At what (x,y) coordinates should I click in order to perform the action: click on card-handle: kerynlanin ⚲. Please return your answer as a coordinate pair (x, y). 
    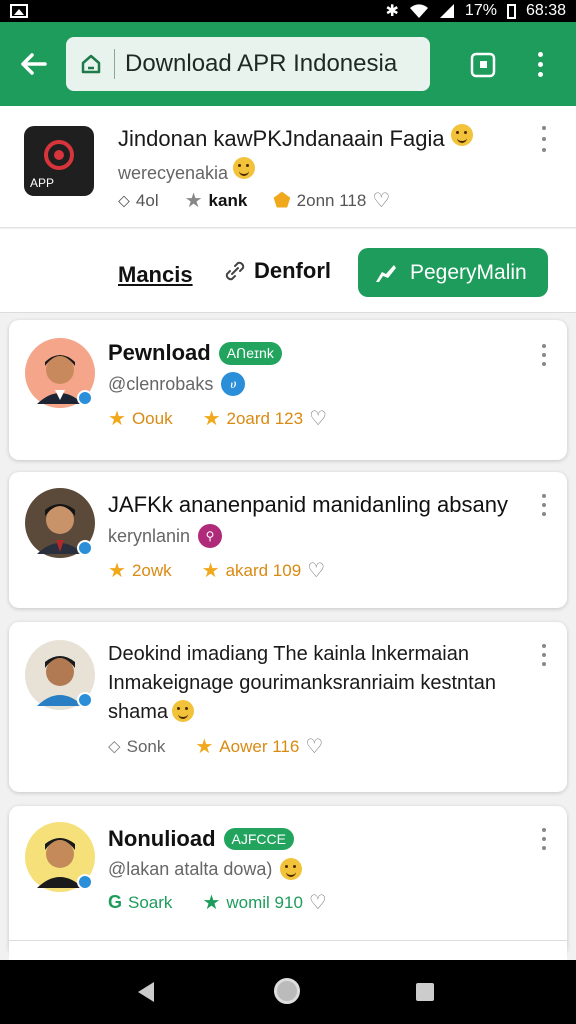
    Looking at the image, I should click on (165, 536).